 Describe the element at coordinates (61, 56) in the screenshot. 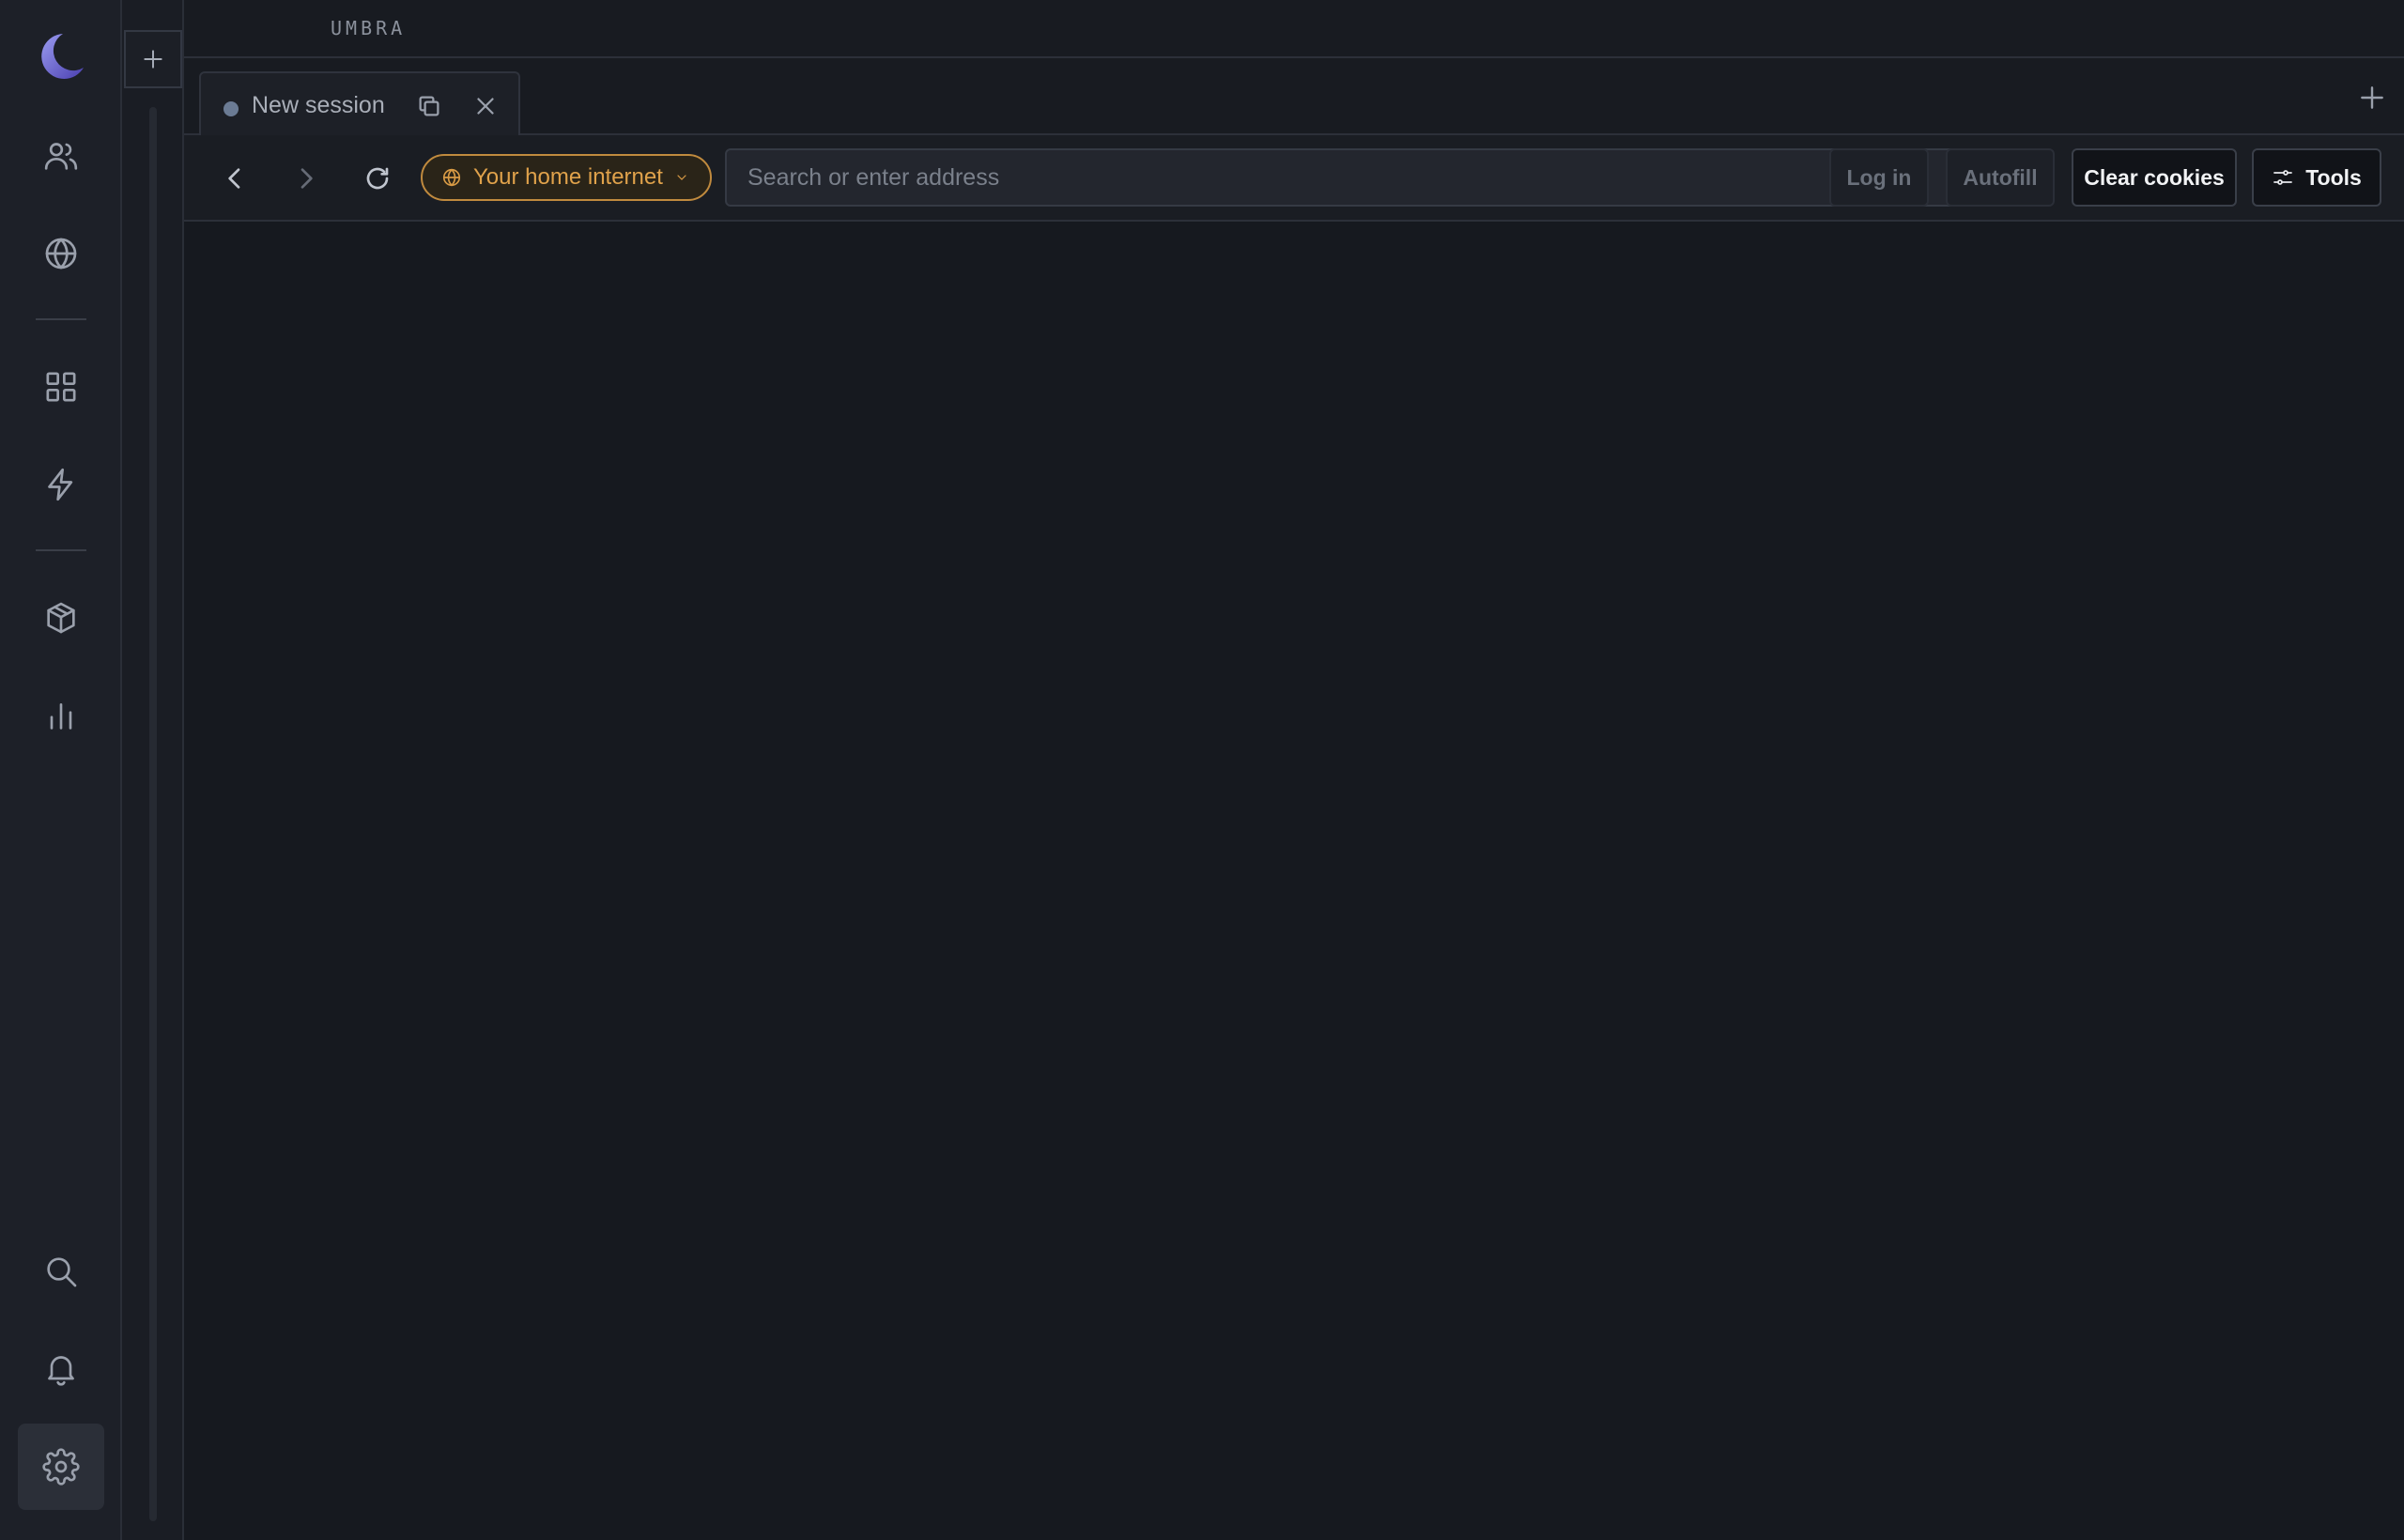

I see `moon-logo-icon` at that location.